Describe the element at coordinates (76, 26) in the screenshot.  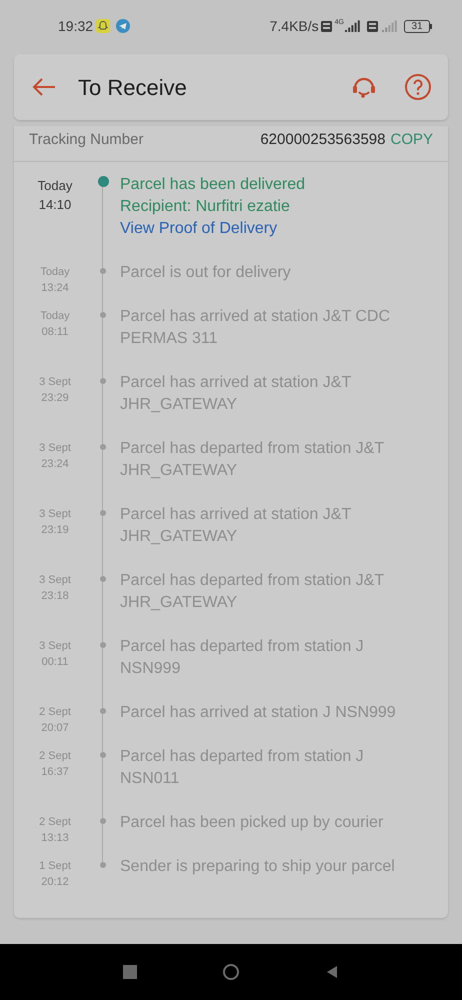
I see `clock: 19:32` at that location.